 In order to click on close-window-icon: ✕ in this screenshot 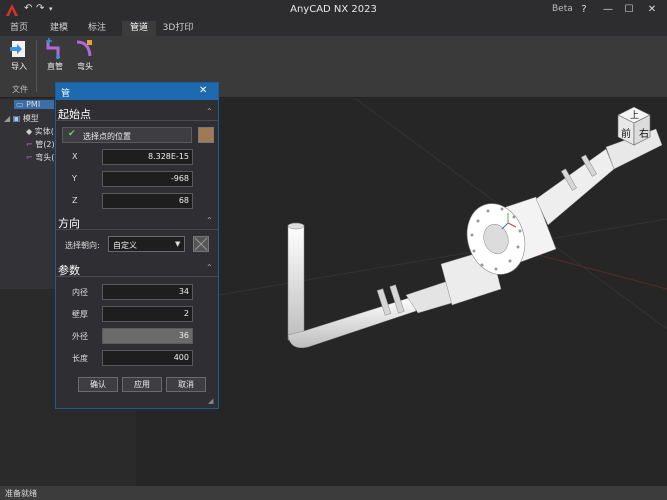, I will do `click(652, 10)`.